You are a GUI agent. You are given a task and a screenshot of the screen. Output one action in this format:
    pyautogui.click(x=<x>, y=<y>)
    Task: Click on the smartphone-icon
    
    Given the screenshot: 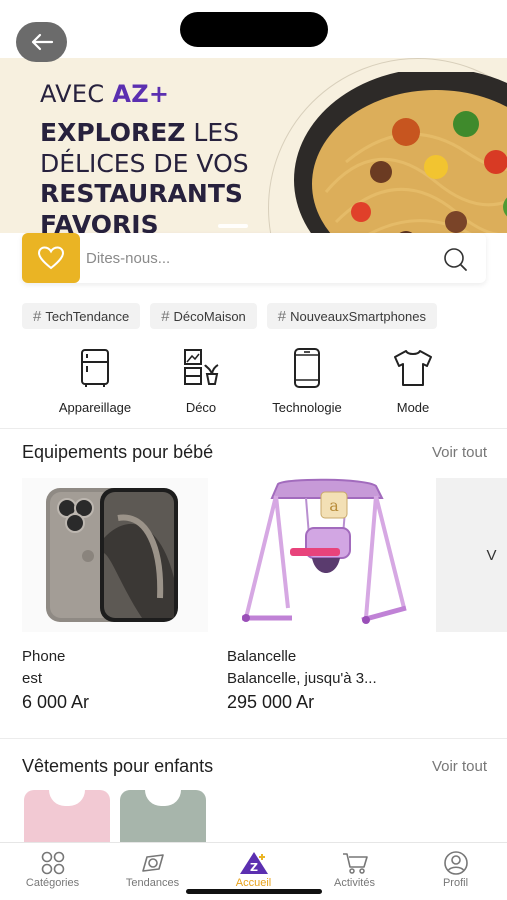 What is the action you would take?
    pyautogui.click(x=307, y=368)
    